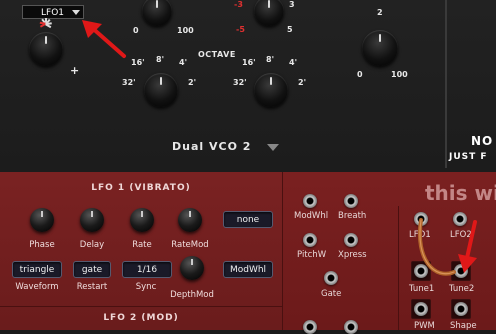  I want to click on pitchw-label: PitchW, so click(312, 255).